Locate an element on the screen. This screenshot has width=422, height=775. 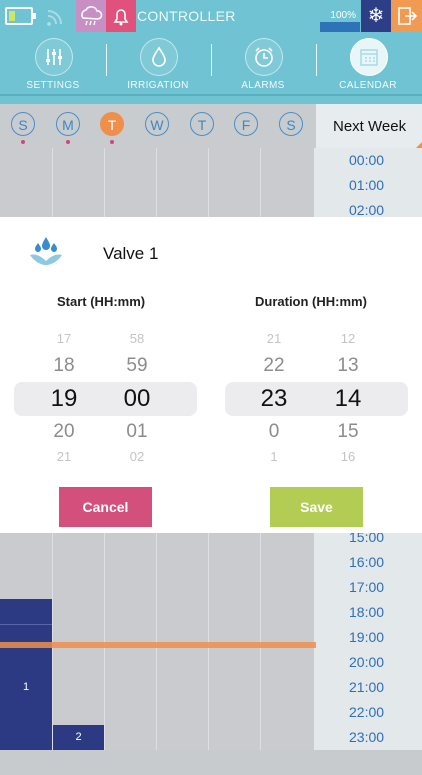
day-saturday: S is located at coordinates (291, 124).